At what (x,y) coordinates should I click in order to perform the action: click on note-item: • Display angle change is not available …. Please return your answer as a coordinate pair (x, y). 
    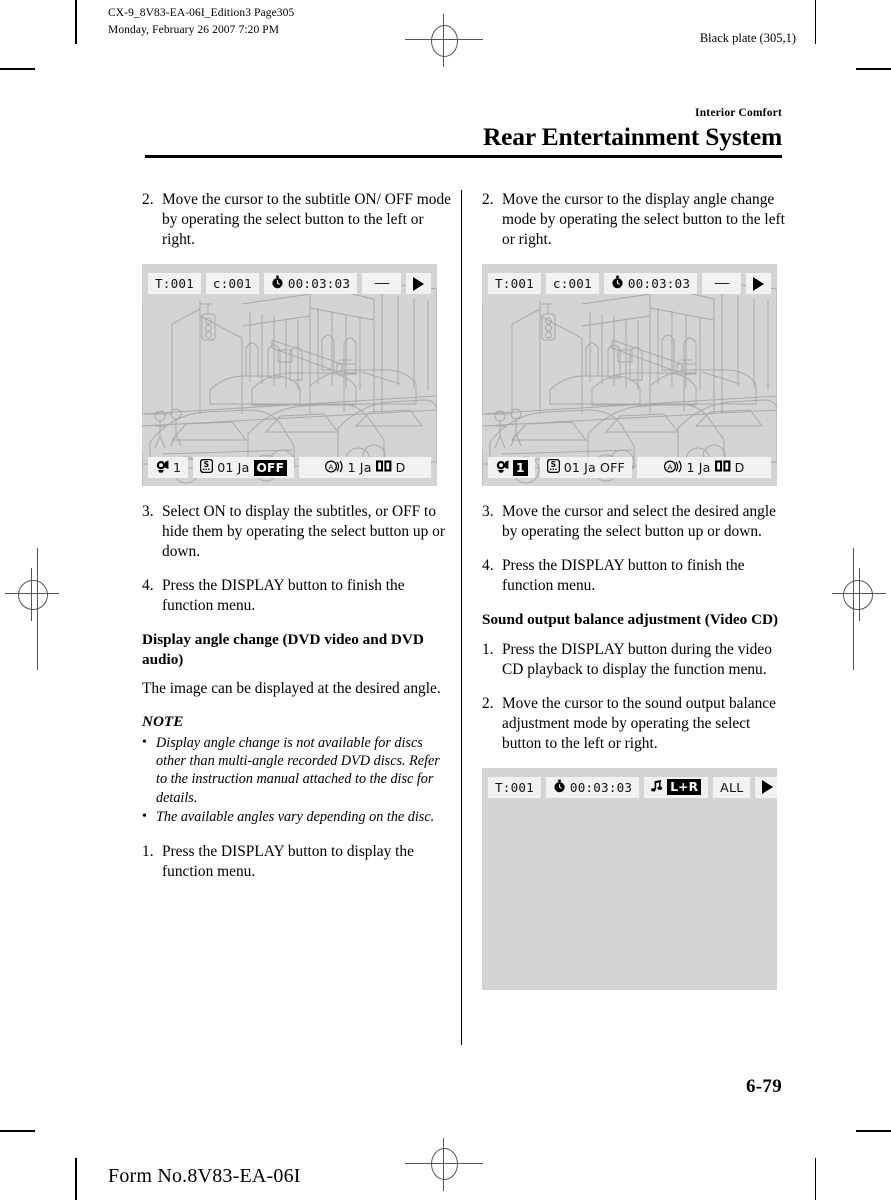
    Looking at the image, I should click on (296, 770).